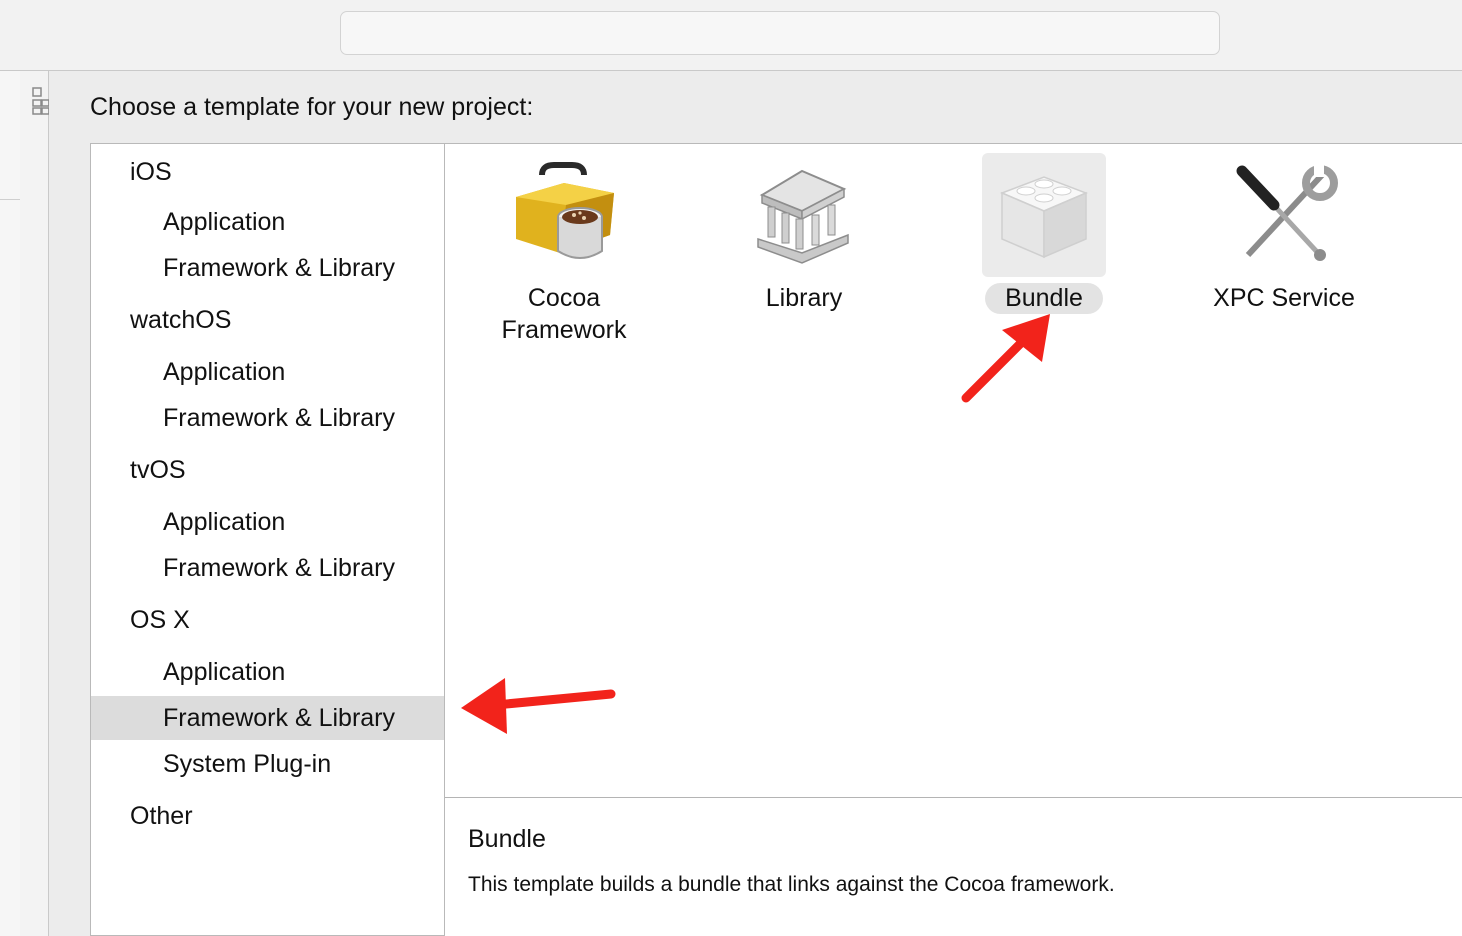  What do you see at coordinates (312, 107) in the screenshot?
I see `page-title: Choose a template for your new project:` at bounding box center [312, 107].